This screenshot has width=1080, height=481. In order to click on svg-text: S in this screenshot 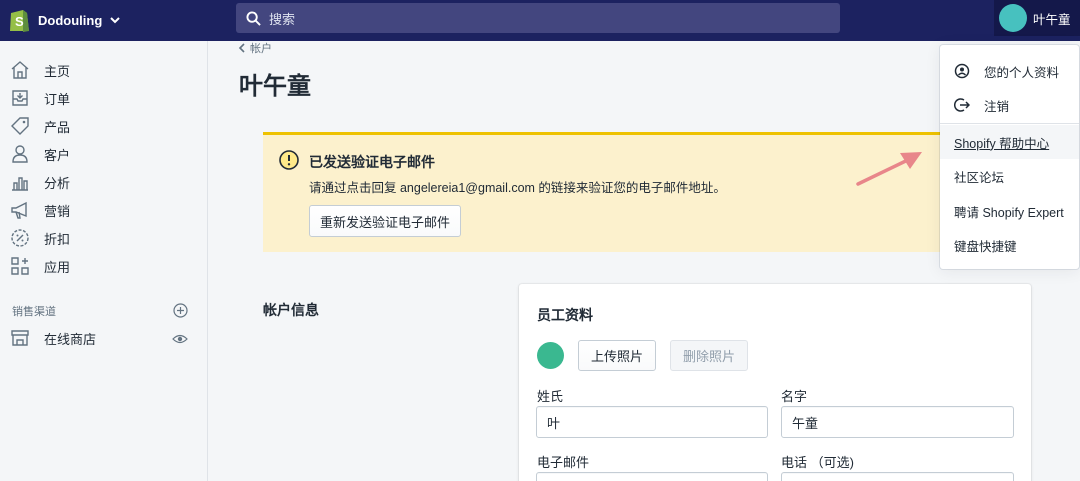, I will do `click(19, 21)`.